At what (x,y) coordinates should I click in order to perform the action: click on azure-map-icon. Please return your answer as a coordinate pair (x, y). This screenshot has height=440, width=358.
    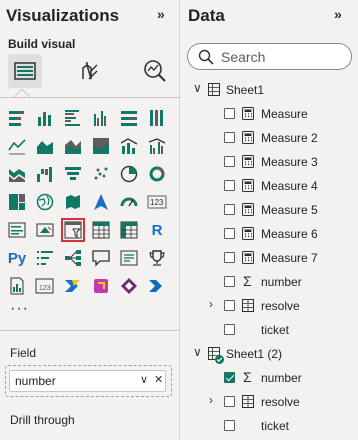
    Looking at the image, I should click on (101, 202).